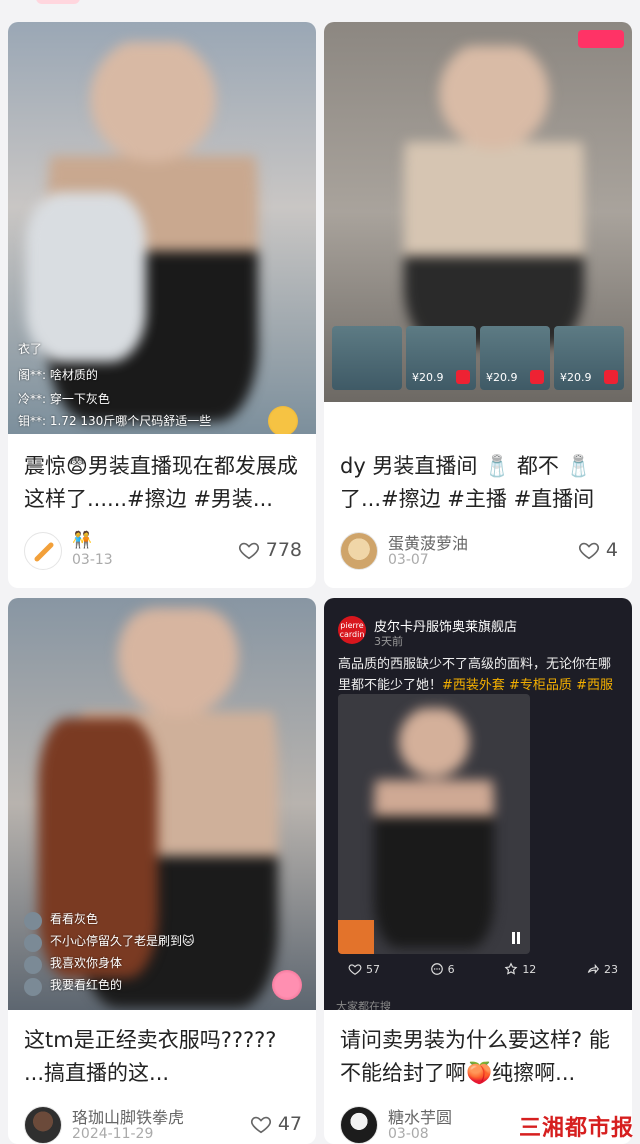  Describe the element at coordinates (109, 921) in the screenshot. I see `live-comment: 看看灰色` at that location.